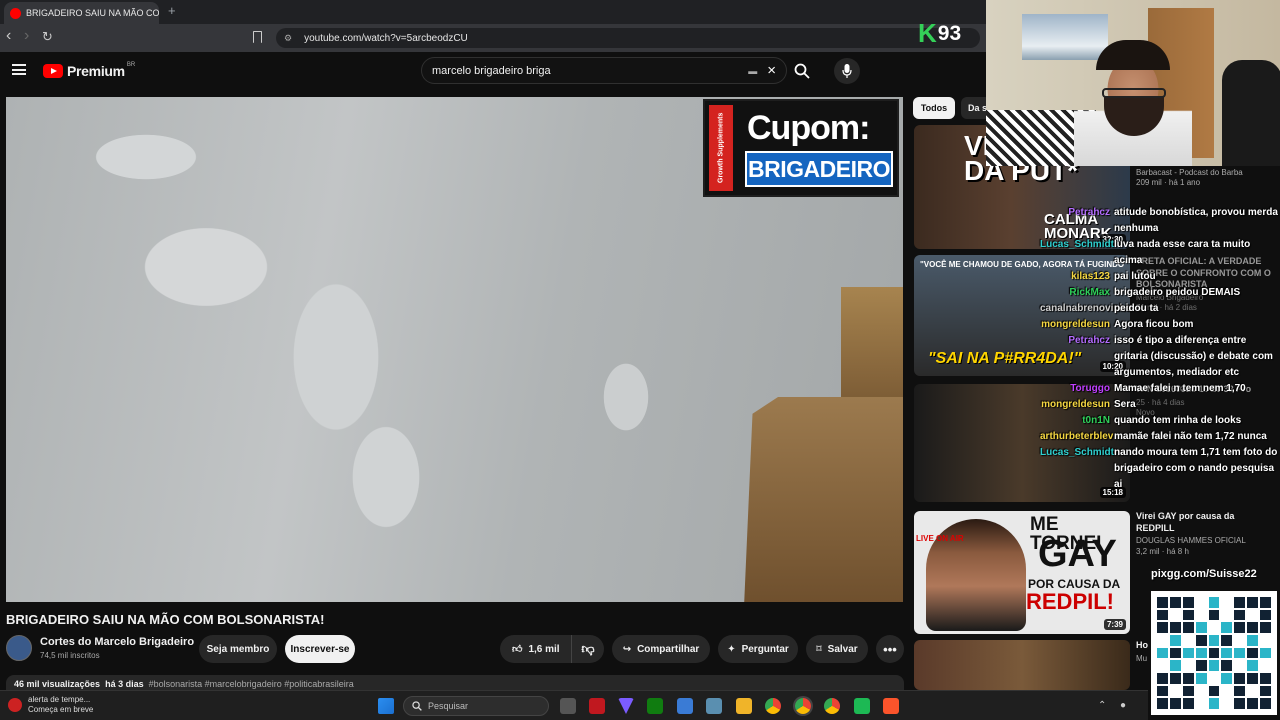 The width and height of the screenshot is (1280, 720). Describe the element at coordinates (752, 71) in the screenshot. I see `keyboard-icon: ▬` at that location.